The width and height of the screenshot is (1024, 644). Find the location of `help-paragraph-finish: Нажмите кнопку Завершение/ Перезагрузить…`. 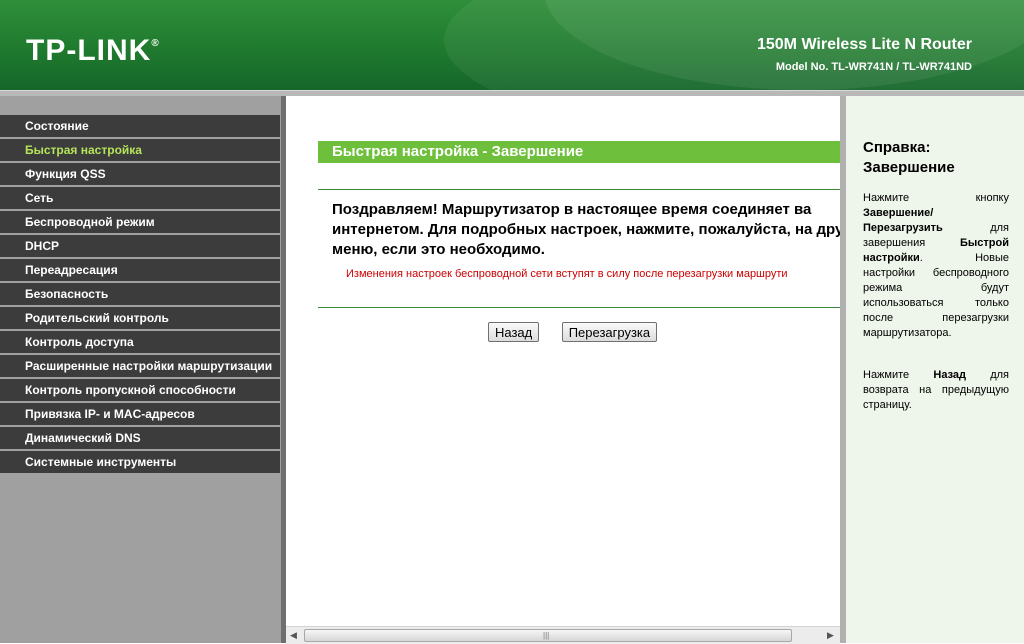

help-paragraph-finish: Нажмите кнопку Завершение/ Перезагрузить… is located at coordinates (936, 266).